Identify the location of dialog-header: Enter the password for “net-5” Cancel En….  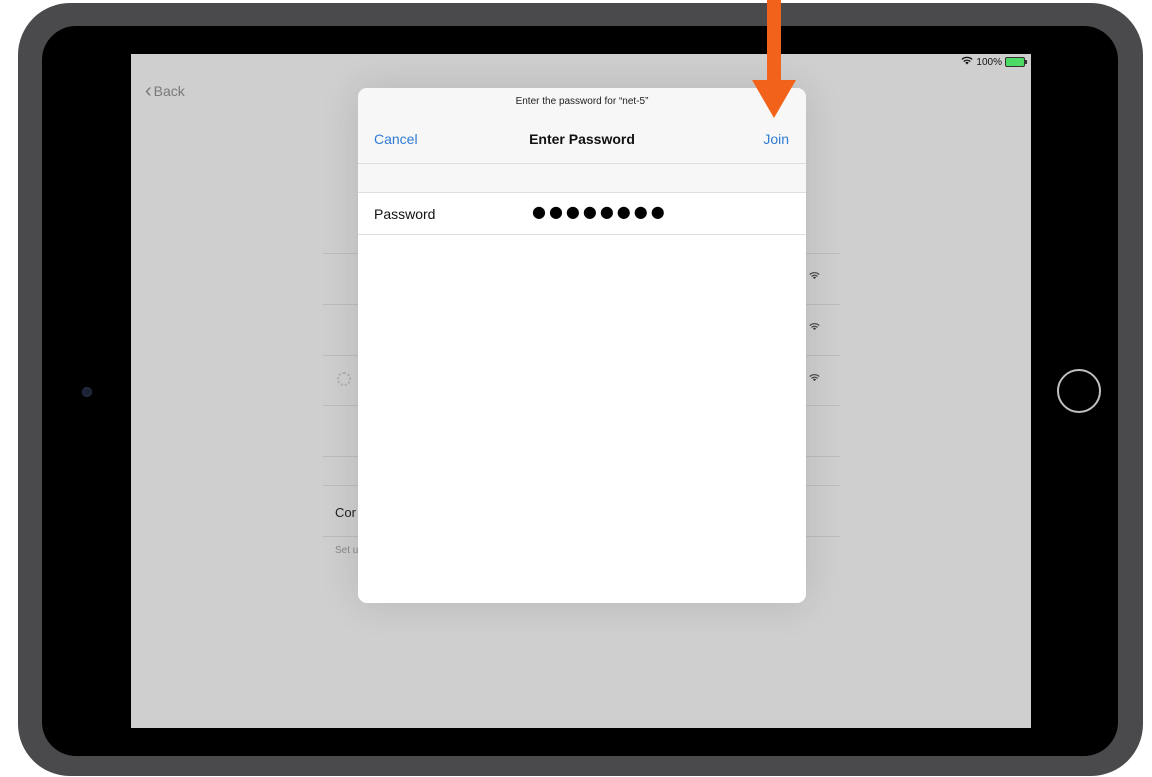
(582, 126).